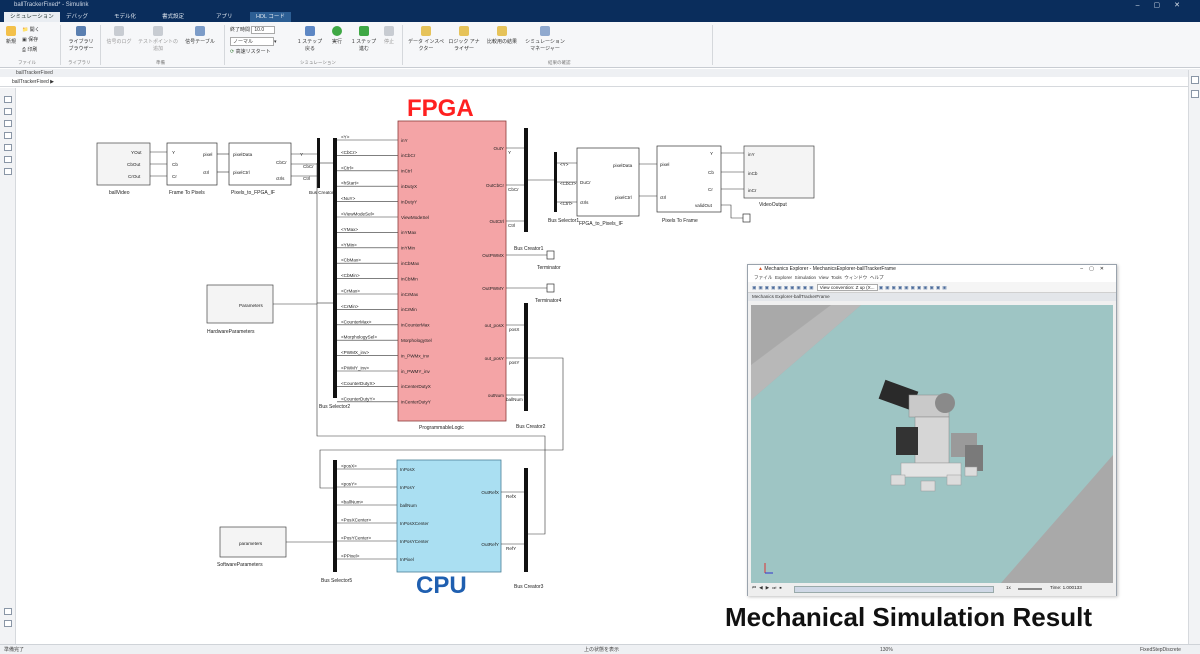  I want to click on bus-signal-label: <PWMY_inv>, so click(355, 368).